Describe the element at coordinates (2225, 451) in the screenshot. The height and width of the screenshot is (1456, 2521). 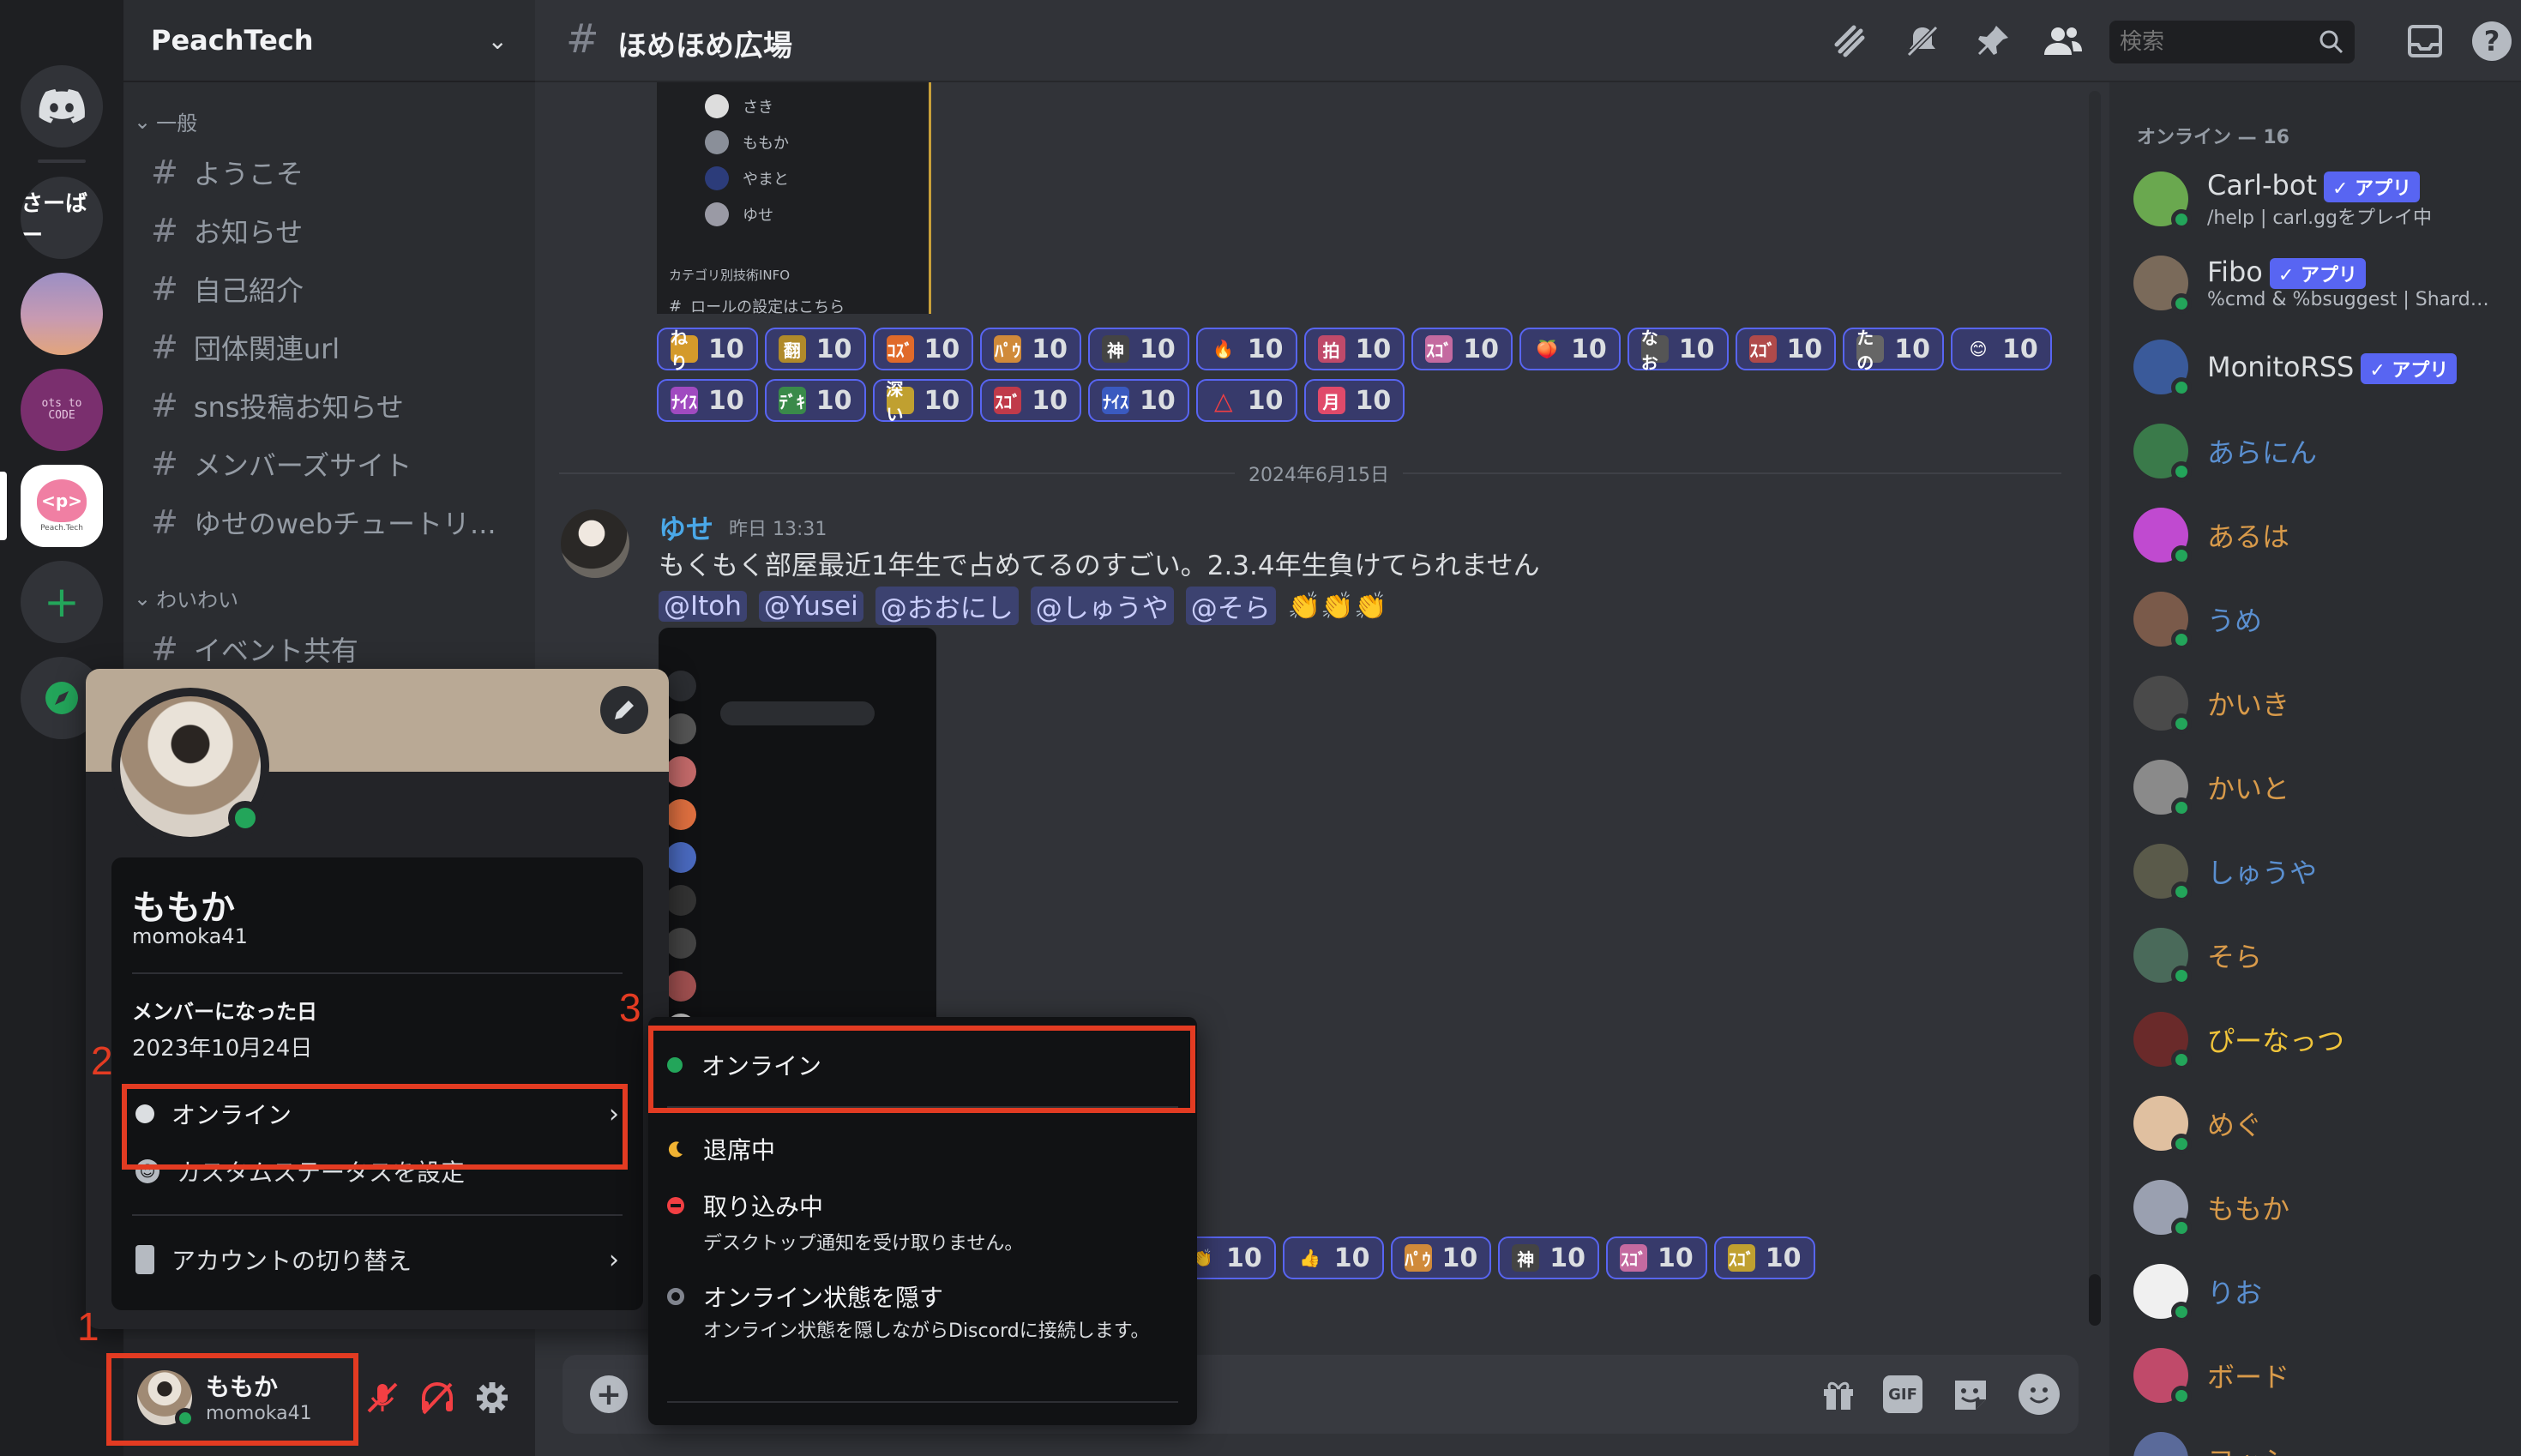
I see `member-item: あらにん` at that location.